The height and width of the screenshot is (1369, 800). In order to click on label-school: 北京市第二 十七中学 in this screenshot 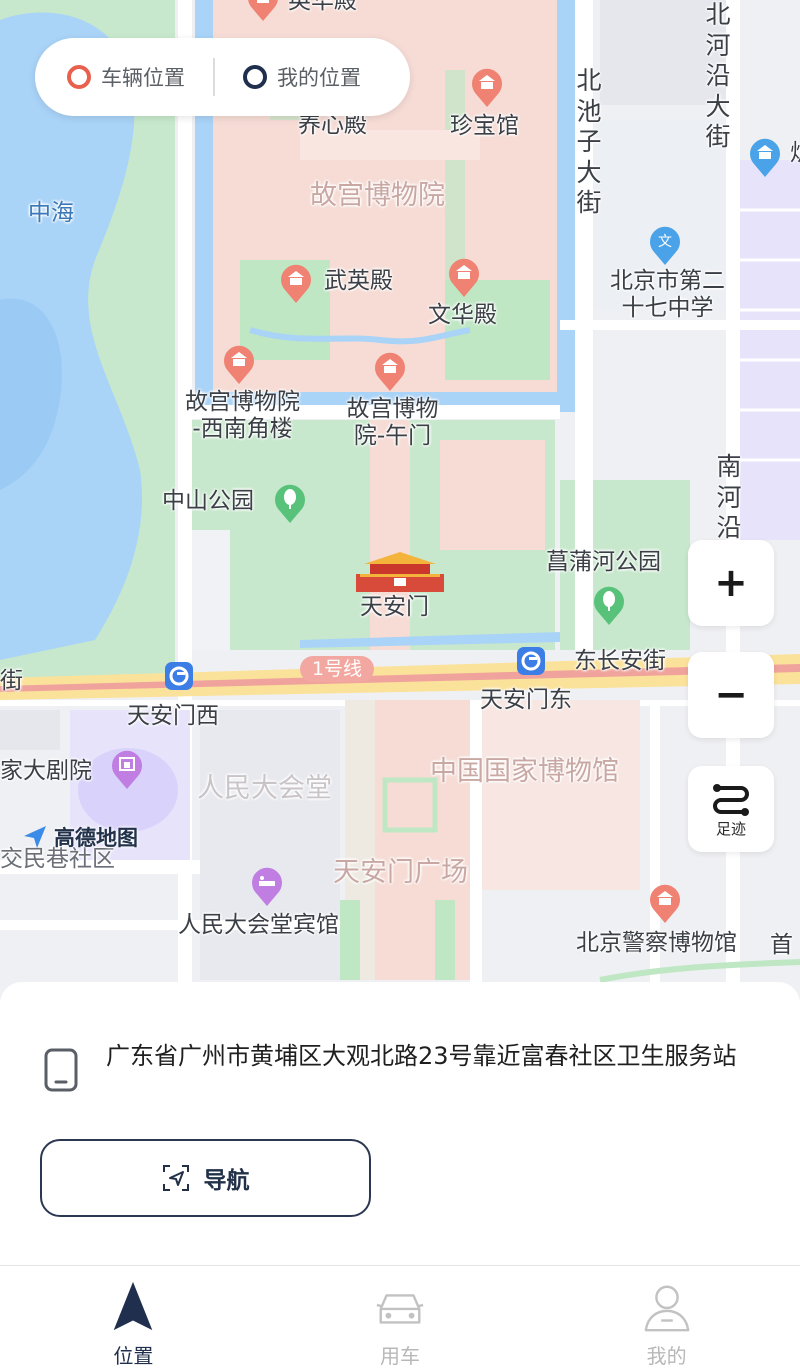, I will do `click(667, 295)`.